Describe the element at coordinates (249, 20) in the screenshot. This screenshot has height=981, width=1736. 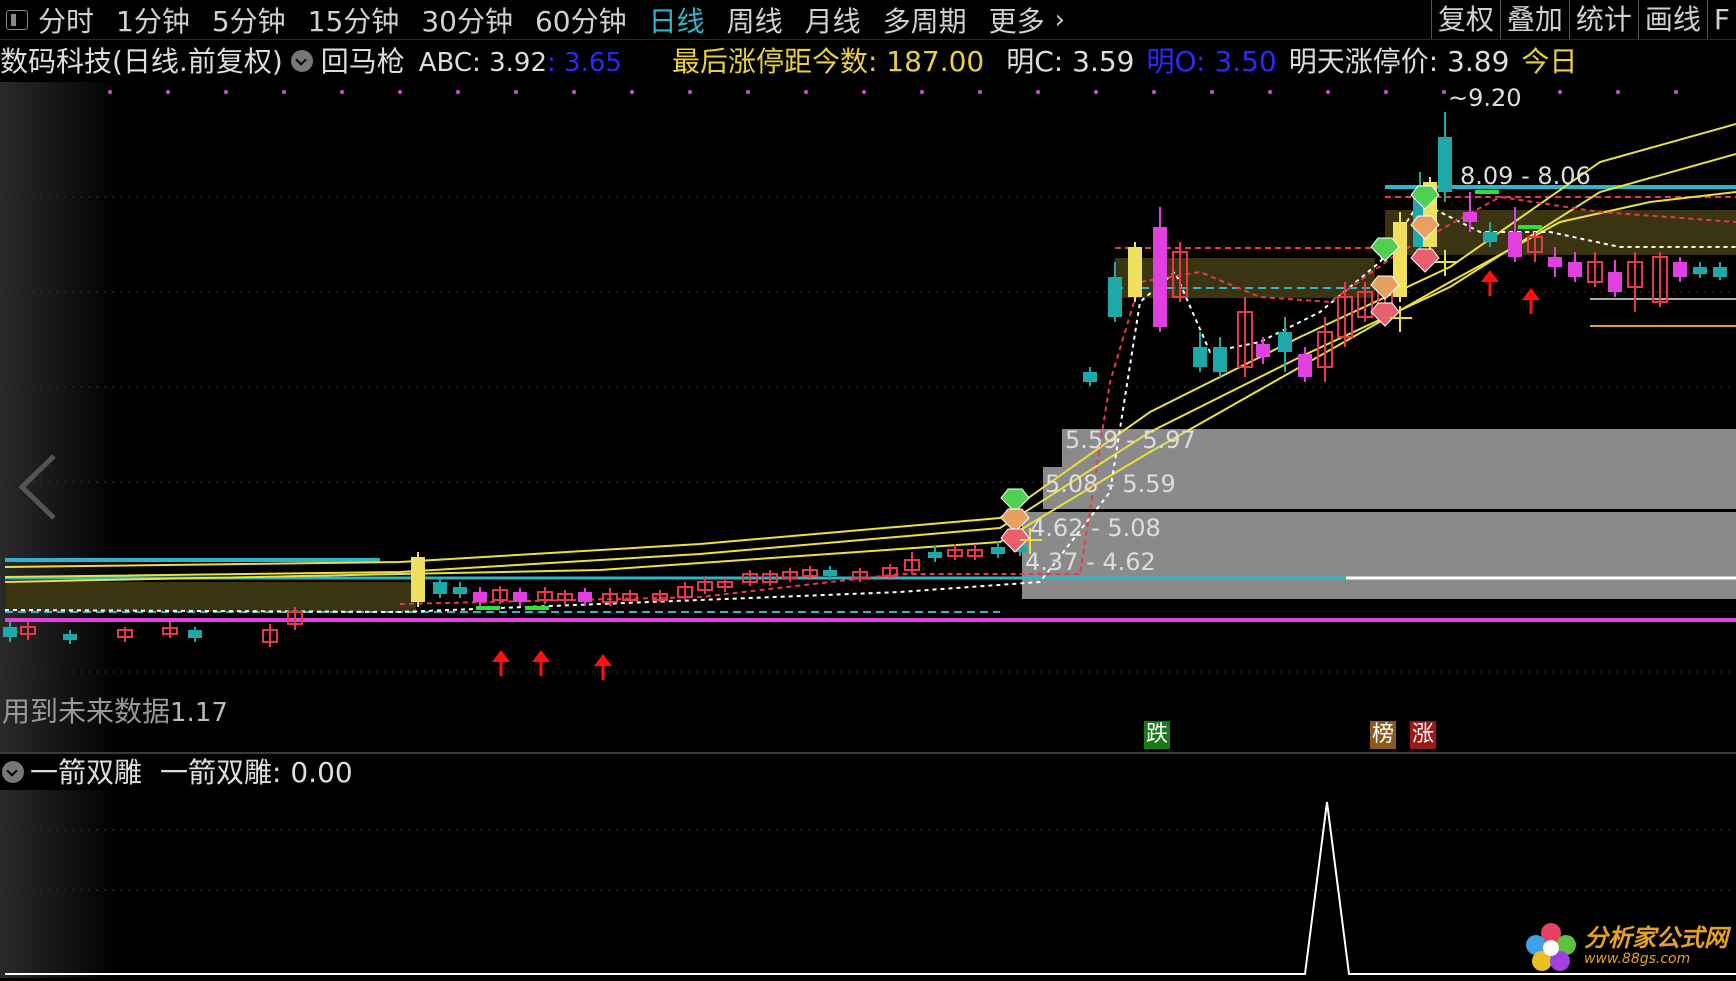
I see `tab-5min: 5分钟` at that location.